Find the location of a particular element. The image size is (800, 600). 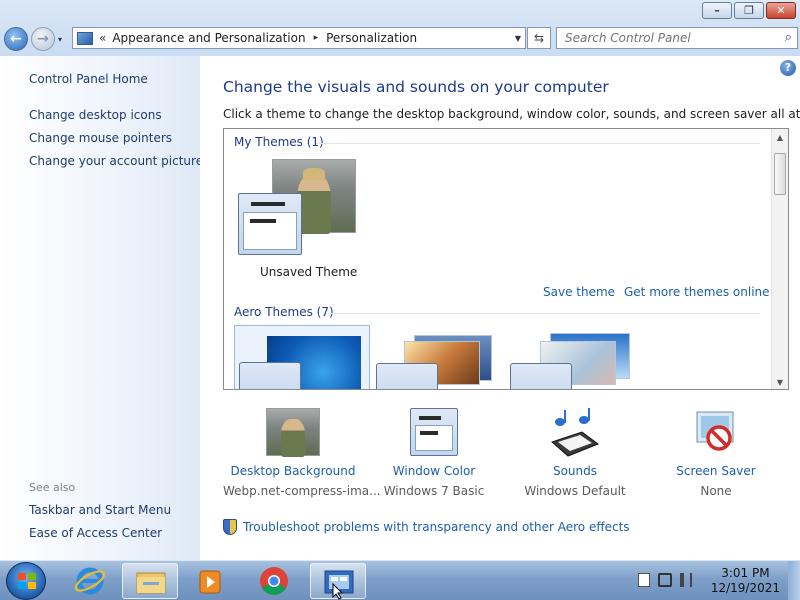

sounds-icon is located at coordinates (575, 432).